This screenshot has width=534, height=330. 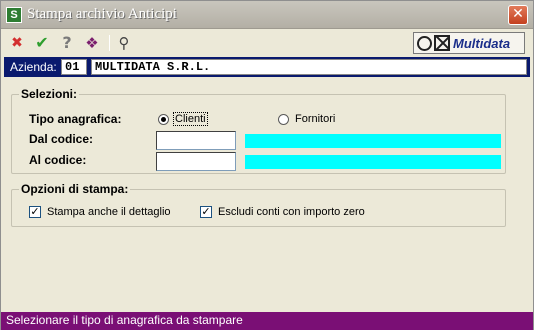 What do you see at coordinates (283, 119) in the screenshot?
I see `radio-fornitori` at bounding box center [283, 119].